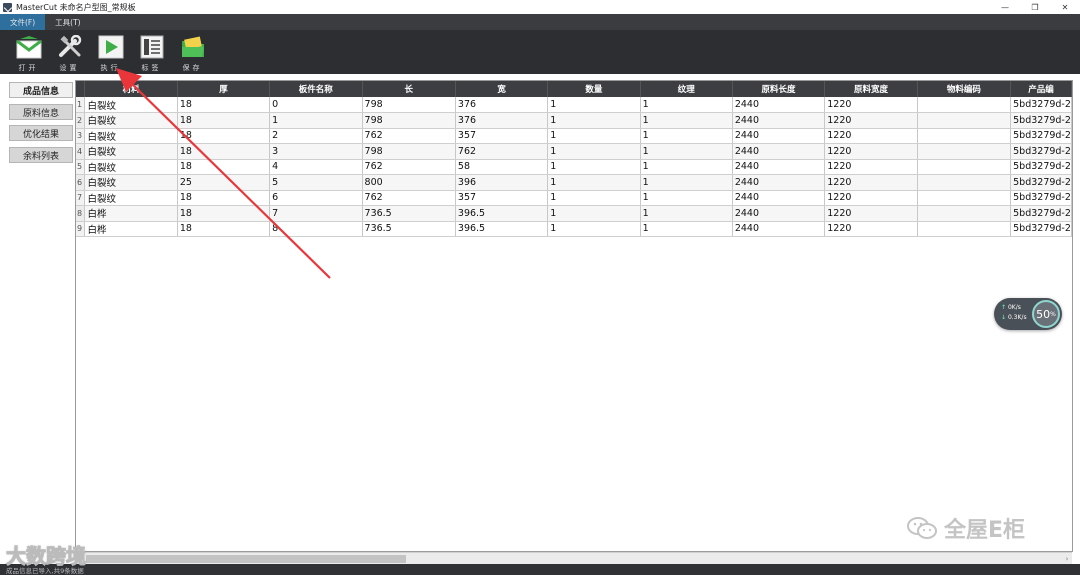 The image size is (1080, 575). What do you see at coordinates (409, 182) in the screenshot?
I see `table-cell: 800` at bounding box center [409, 182].